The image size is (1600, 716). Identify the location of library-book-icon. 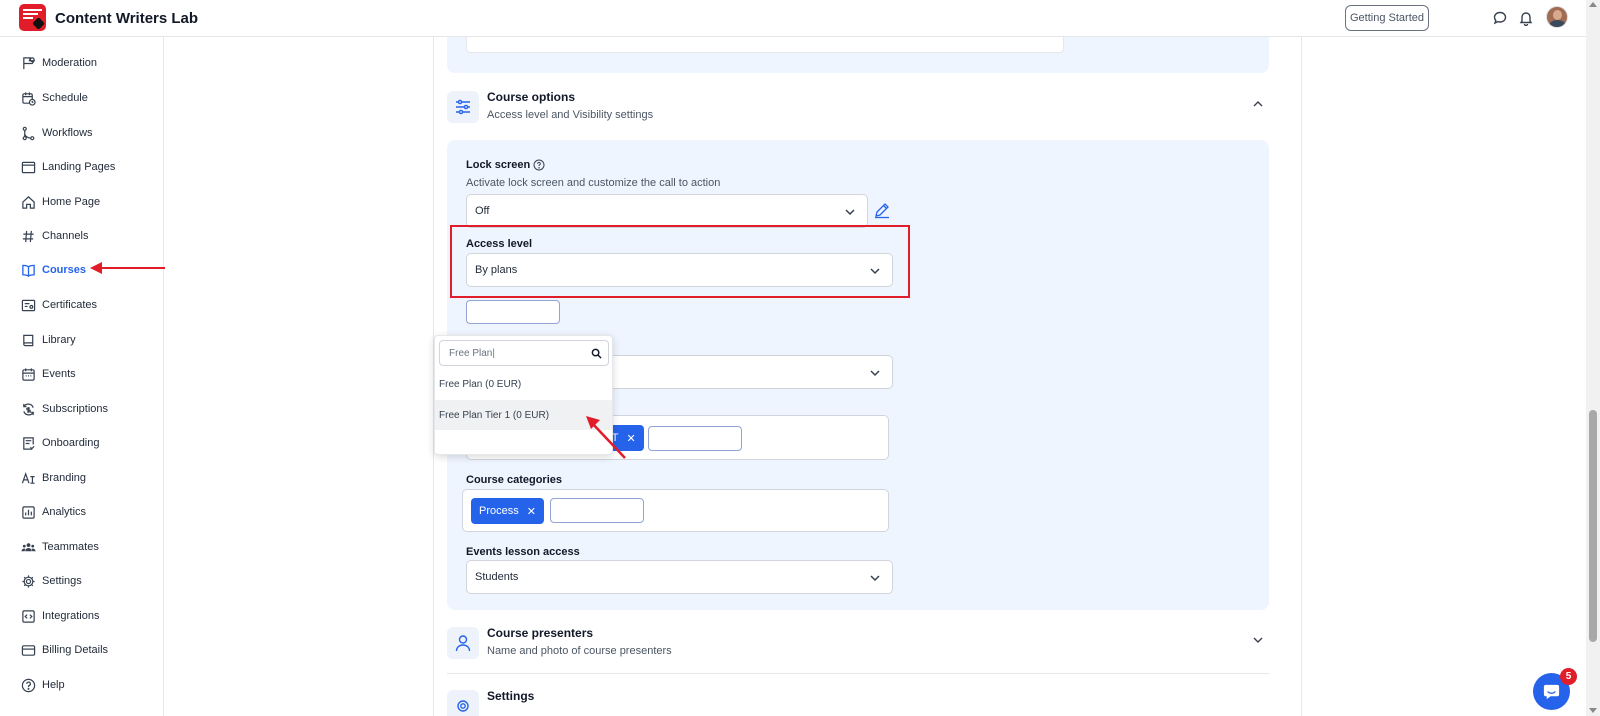
(28, 340).